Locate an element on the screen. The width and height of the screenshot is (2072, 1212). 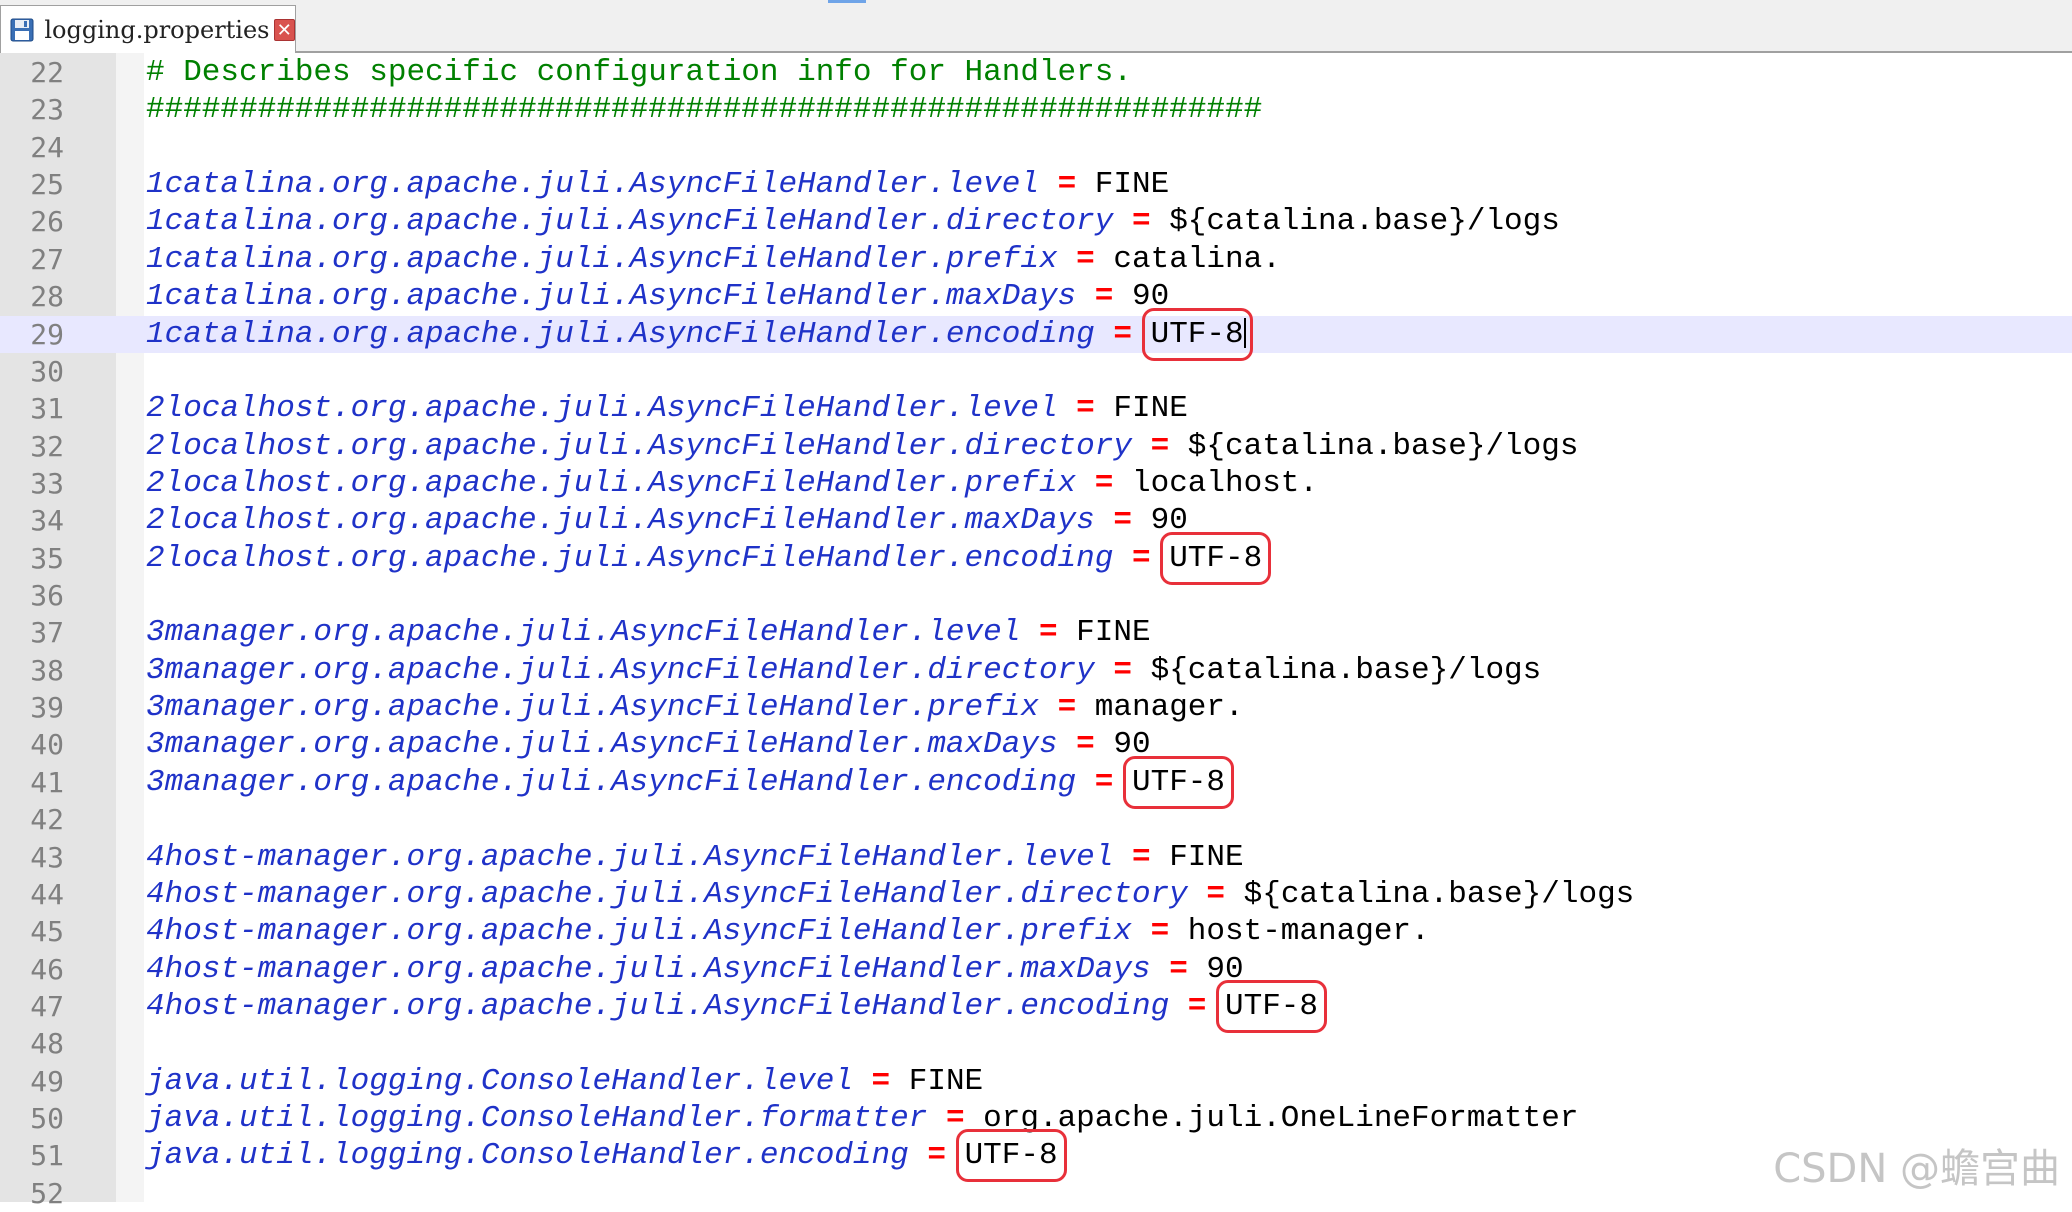
line-number: 31 is located at coordinates (32, 408).